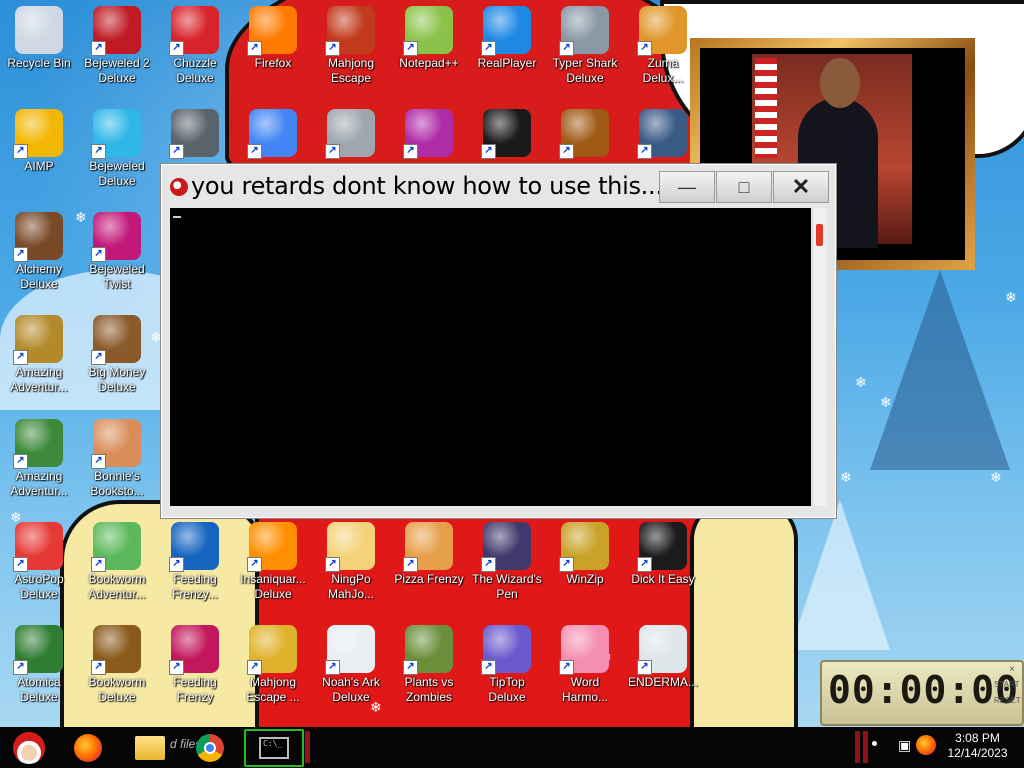  I want to click on taskbar-console: C:\_, so click(274, 748).